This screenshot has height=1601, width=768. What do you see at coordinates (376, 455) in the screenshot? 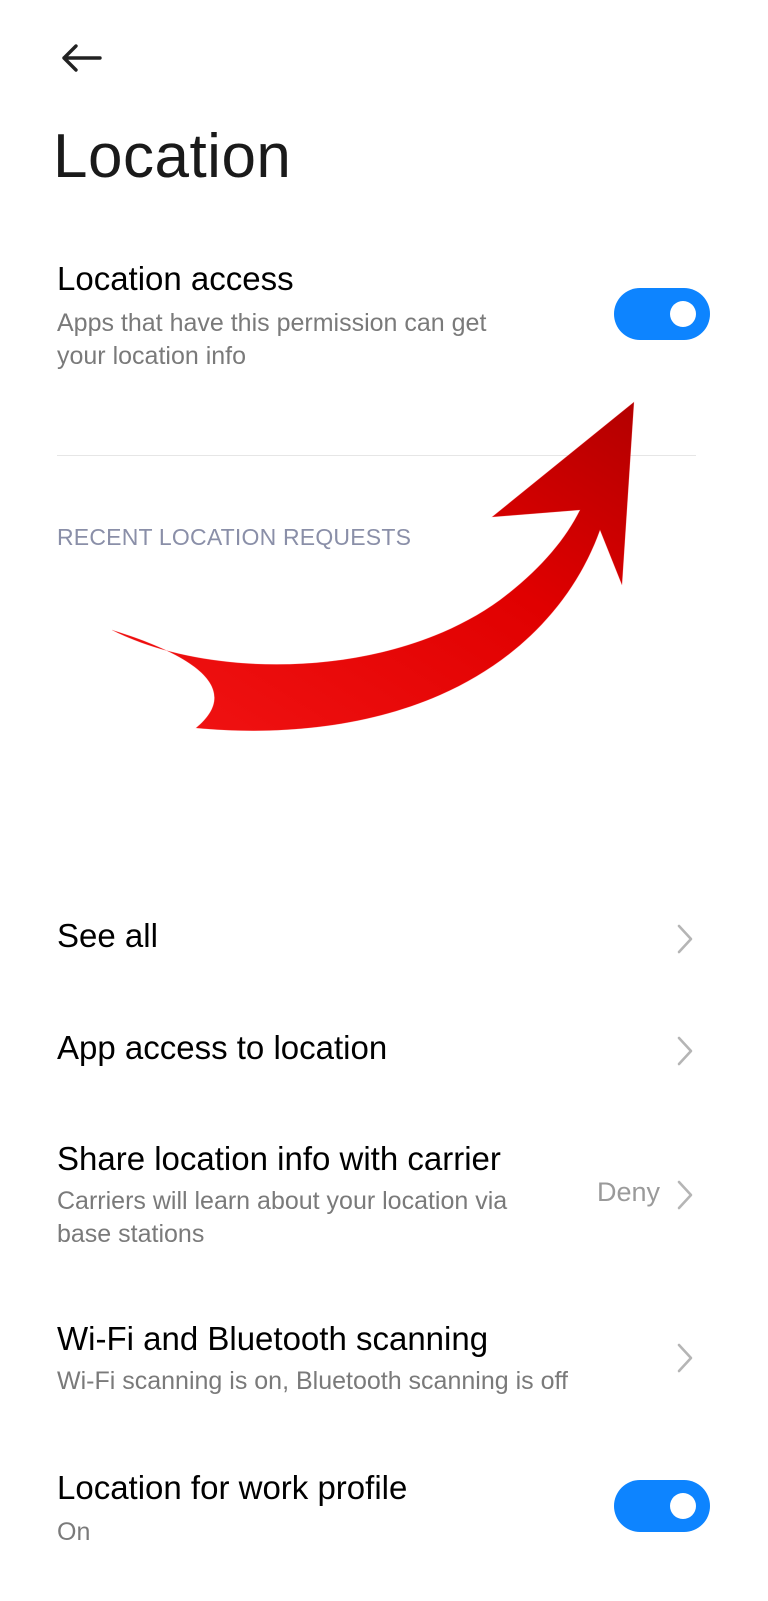
I see `divider` at bounding box center [376, 455].